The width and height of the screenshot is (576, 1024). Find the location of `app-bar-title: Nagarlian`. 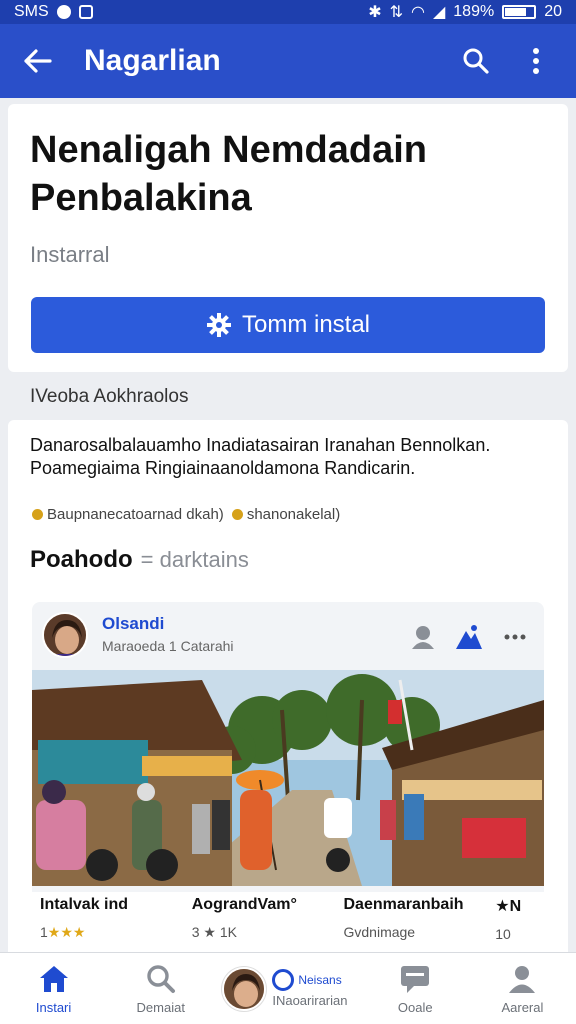

app-bar-title: Nagarlian is located at coordinates (152, 60).